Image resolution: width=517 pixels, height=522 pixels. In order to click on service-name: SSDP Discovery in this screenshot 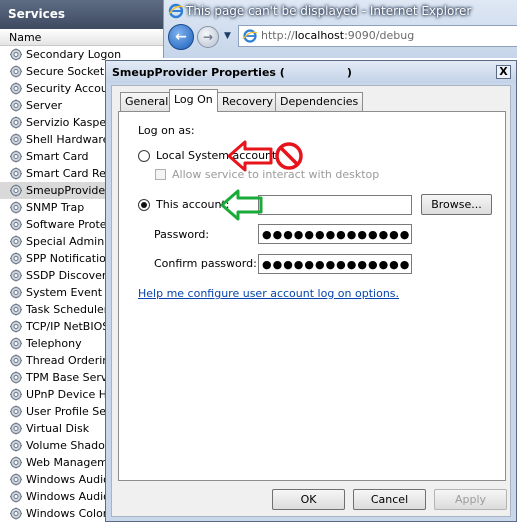, I will do `click(69, 275)`.